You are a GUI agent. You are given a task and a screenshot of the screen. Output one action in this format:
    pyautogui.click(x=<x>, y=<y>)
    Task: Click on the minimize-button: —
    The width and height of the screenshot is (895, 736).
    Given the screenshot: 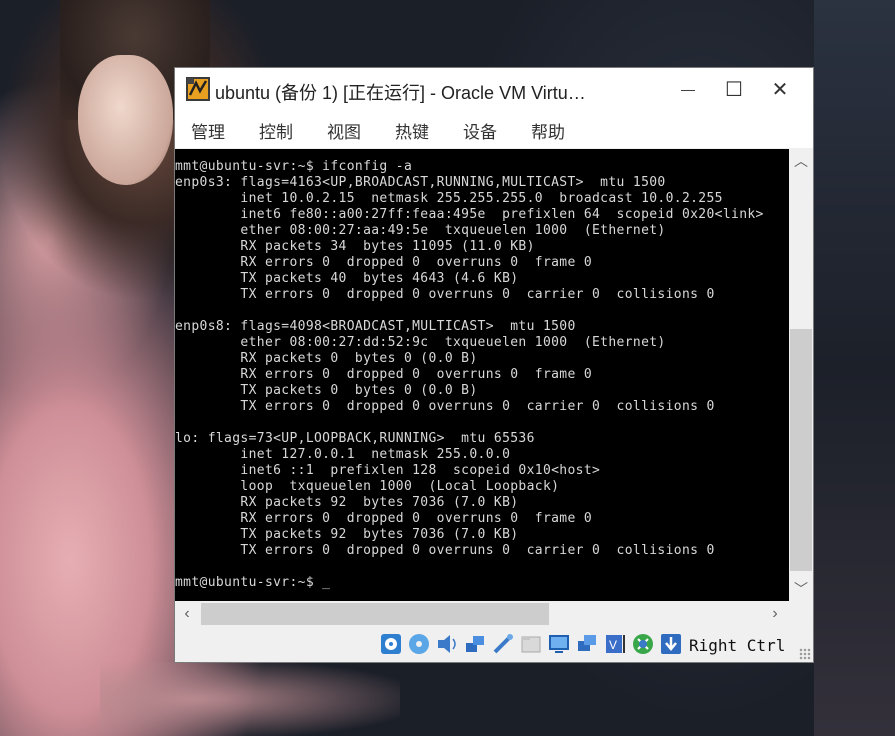 What is the action you would take?
    pyautogui.click(x=688, y=89)
    